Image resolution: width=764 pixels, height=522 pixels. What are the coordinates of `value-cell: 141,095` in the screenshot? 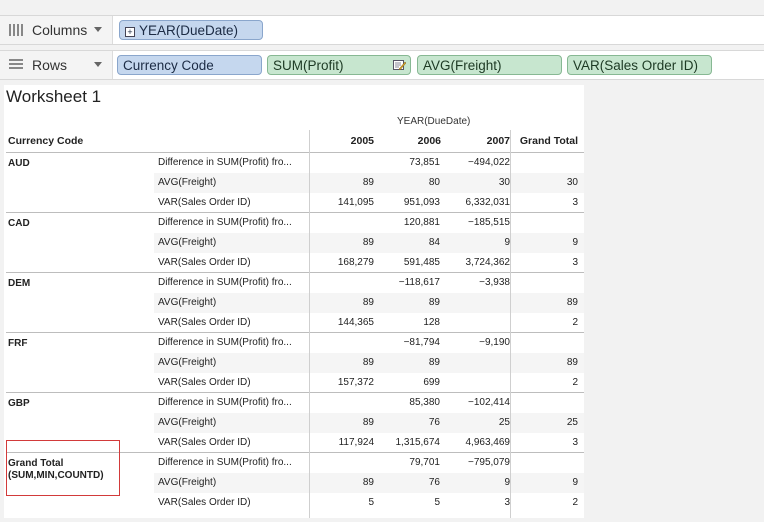 It's located at (342, 203).